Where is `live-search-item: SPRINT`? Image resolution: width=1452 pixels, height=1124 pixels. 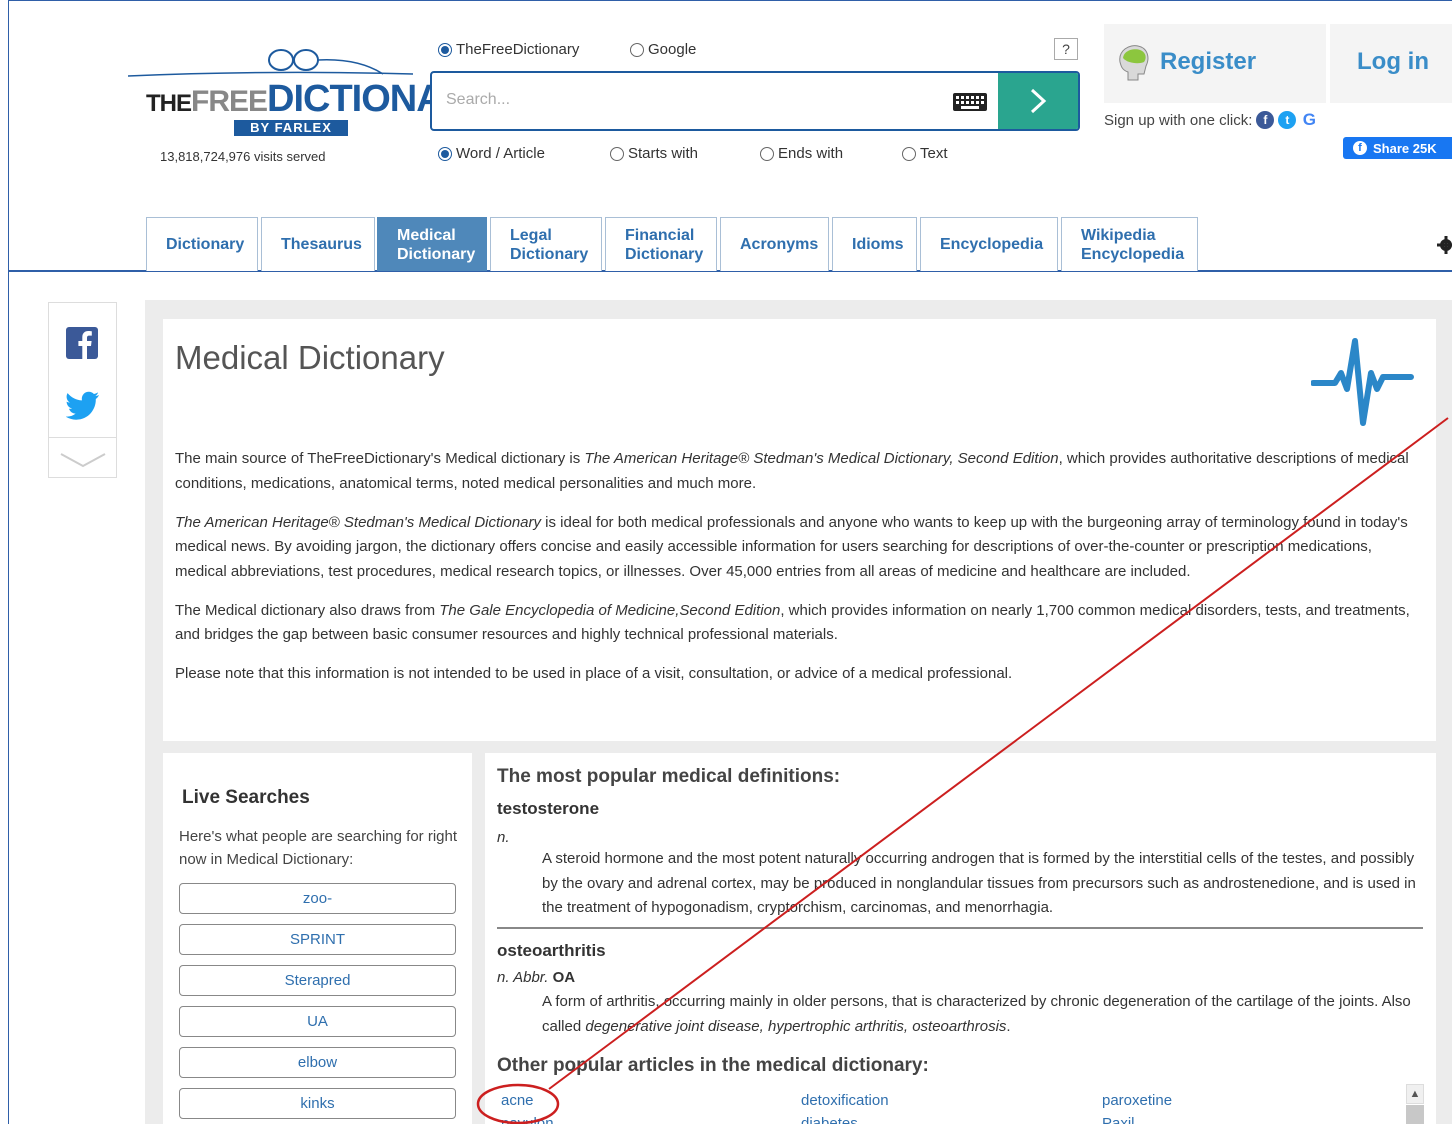 live-search-item: SPRINT is located at coordinates (317, 939).